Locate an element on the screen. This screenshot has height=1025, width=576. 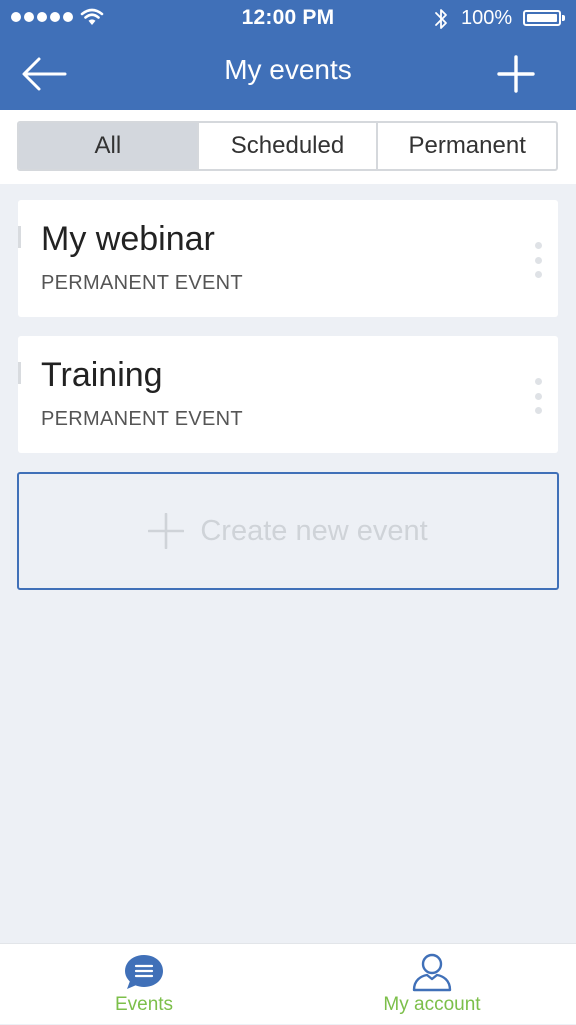
battery-icon is located at coordinates (544, 18).